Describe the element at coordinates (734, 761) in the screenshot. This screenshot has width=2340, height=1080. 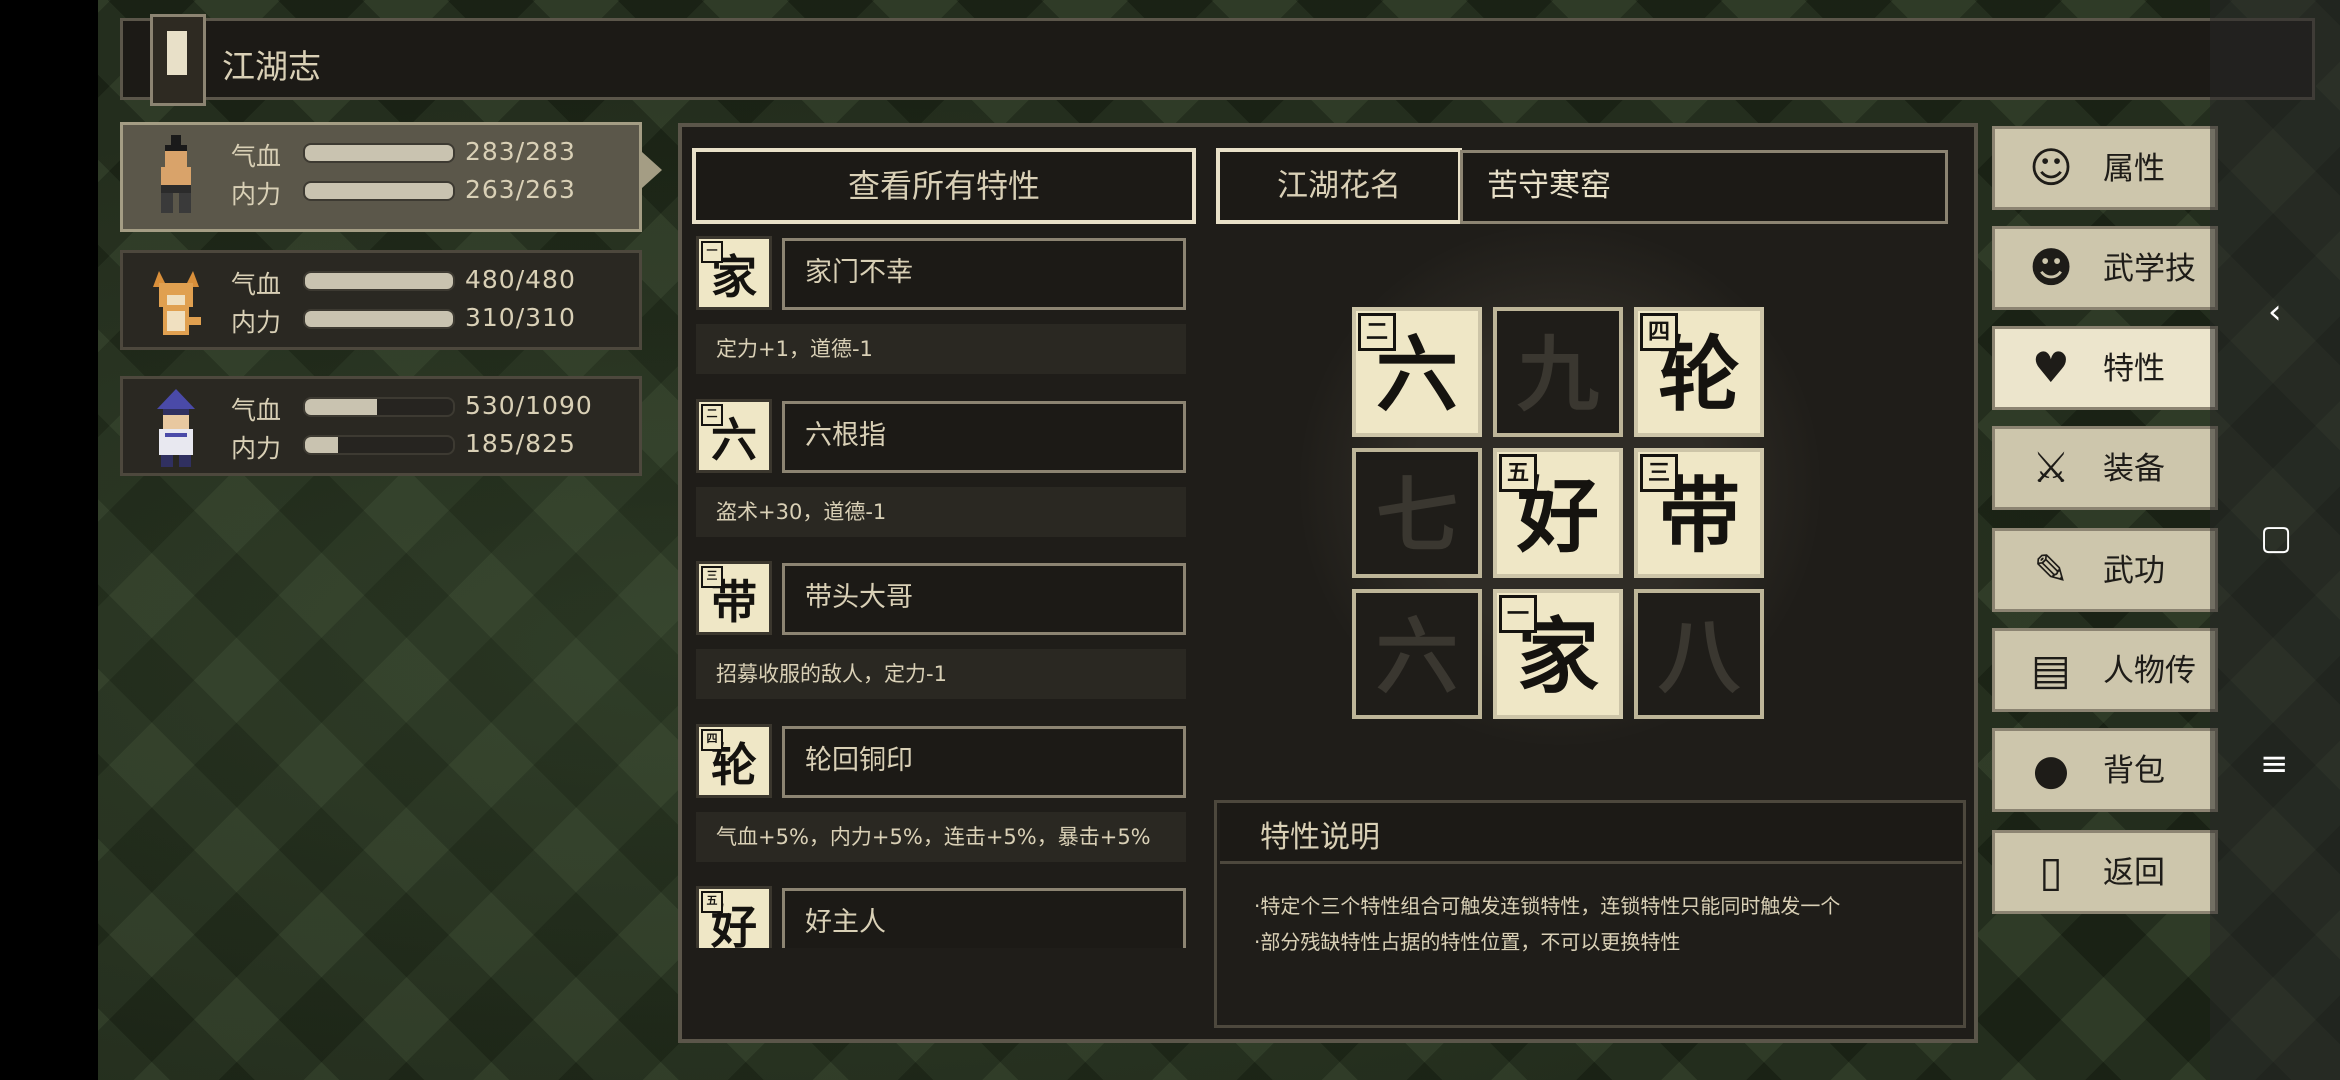
I see `trait-tile: 四轮` at that location.